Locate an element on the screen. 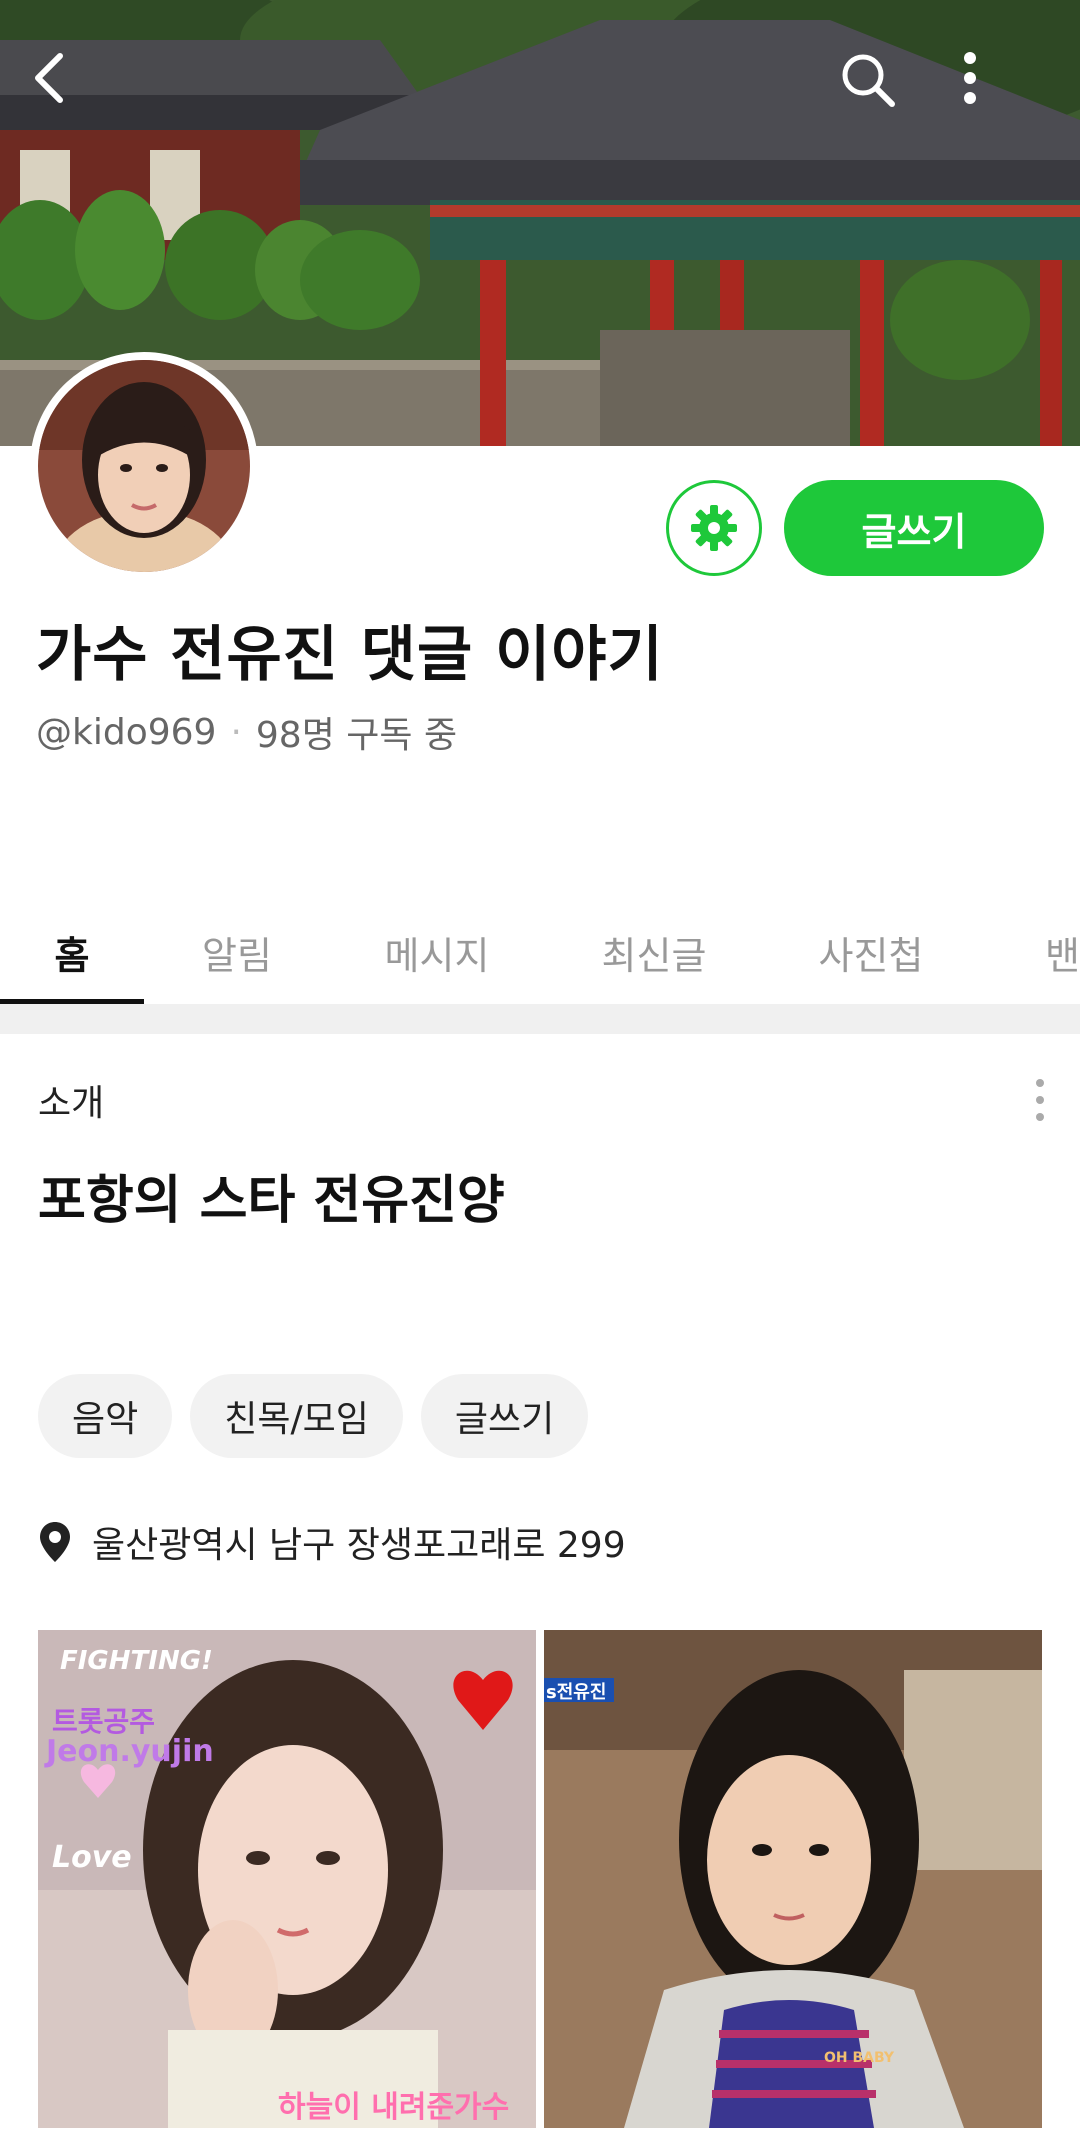  section-divider is located at coordinates (540, 1019).